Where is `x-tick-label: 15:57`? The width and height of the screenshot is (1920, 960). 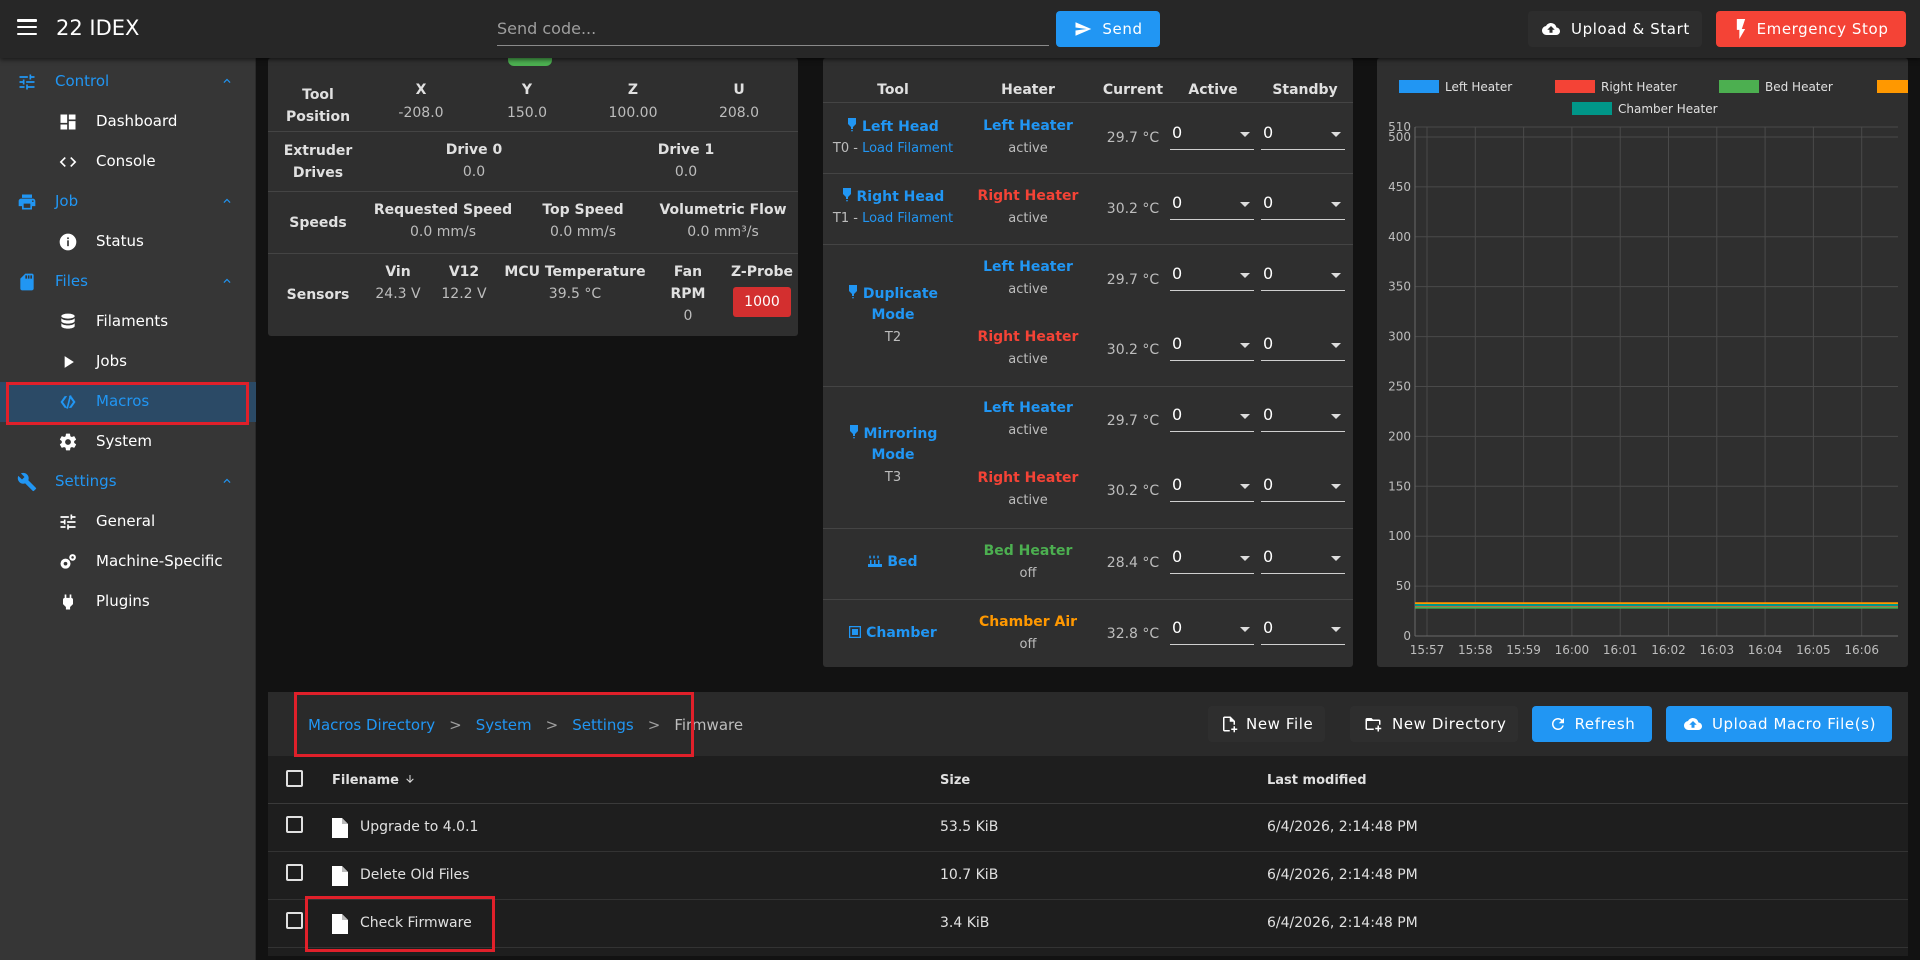
x-tick-label: 15:57 is located at coordinates (1427, 650).